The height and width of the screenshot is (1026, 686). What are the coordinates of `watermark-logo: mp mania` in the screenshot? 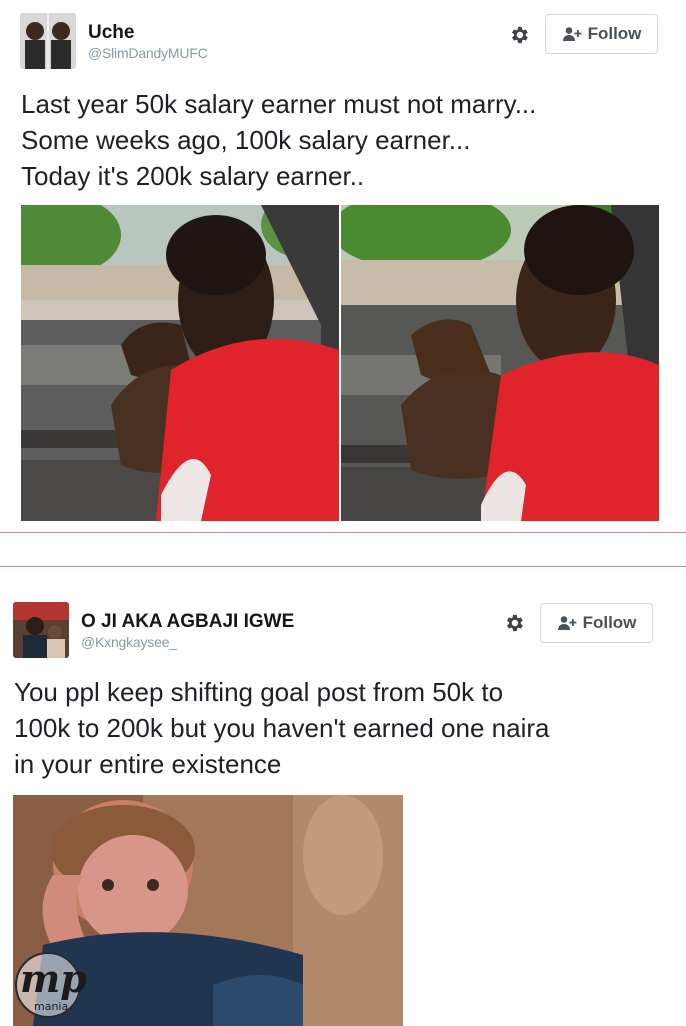 It's located at (51, 980).